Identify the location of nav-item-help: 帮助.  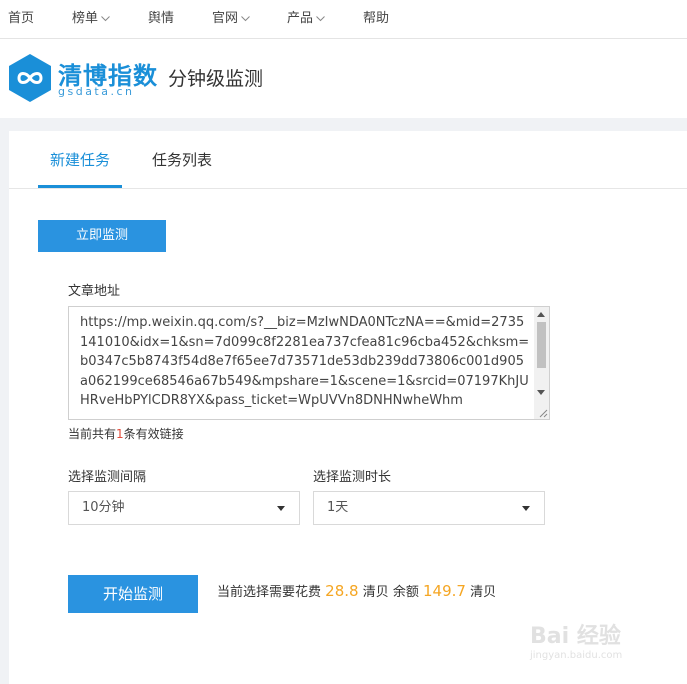
(376, 19).